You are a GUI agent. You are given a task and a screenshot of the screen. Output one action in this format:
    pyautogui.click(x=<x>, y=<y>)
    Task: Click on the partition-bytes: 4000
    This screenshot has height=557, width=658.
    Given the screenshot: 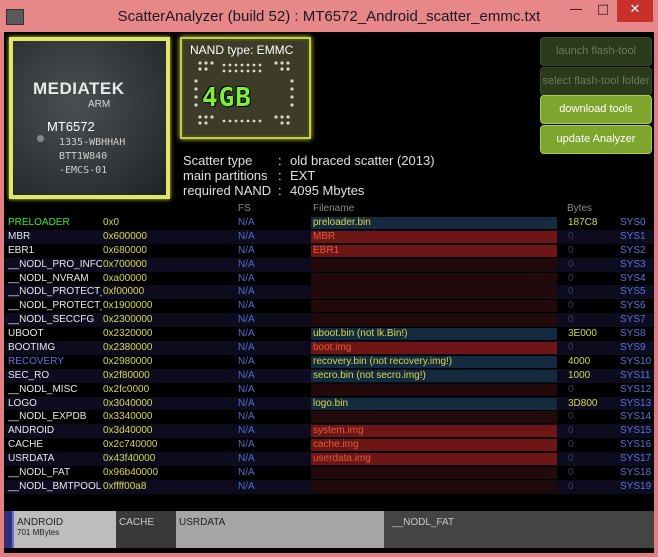 What is the action you would take?
    pyautogui.click(x=579, y=361)
    